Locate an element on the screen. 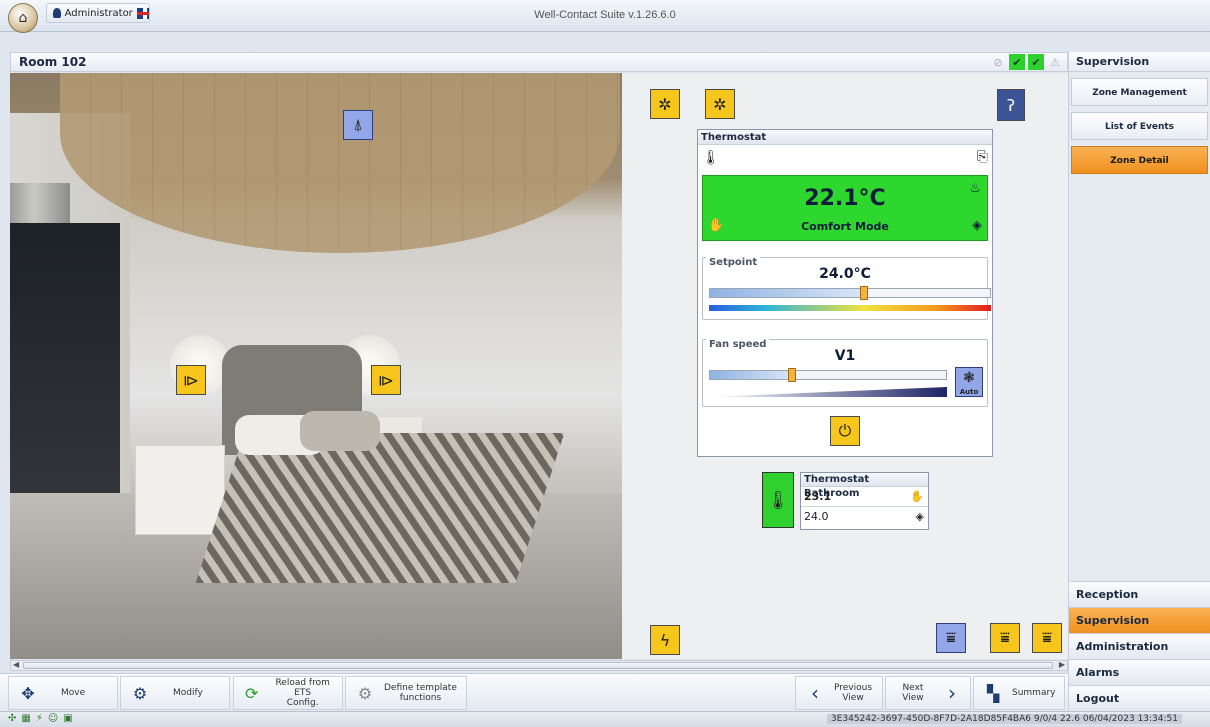 The width and height of the screenshot is (1210, 727). summary-icon: ▚ is located at coordinates (993, 693).